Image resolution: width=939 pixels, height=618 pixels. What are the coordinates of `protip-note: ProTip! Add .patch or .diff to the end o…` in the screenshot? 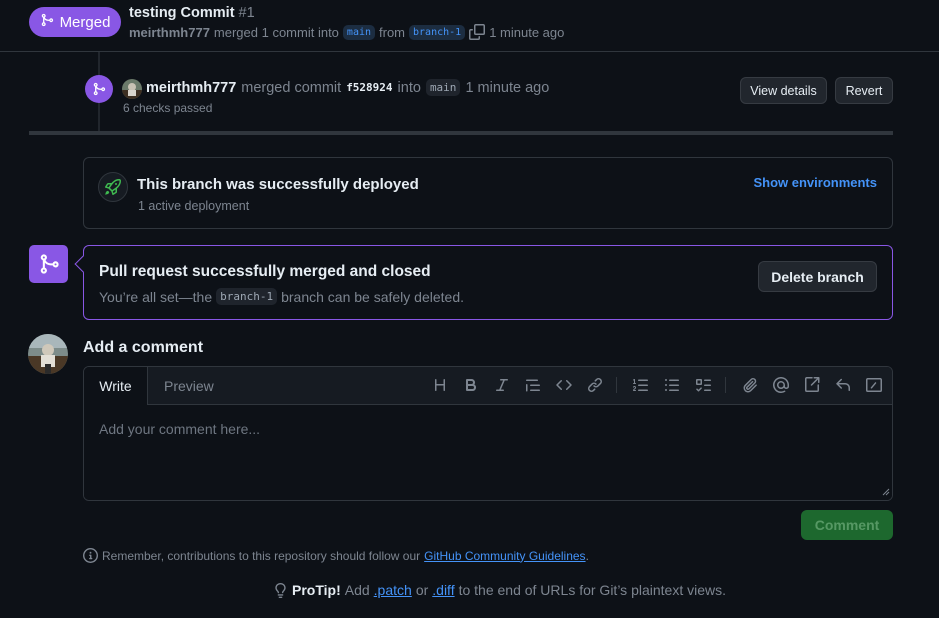 It's located at (499, 590).